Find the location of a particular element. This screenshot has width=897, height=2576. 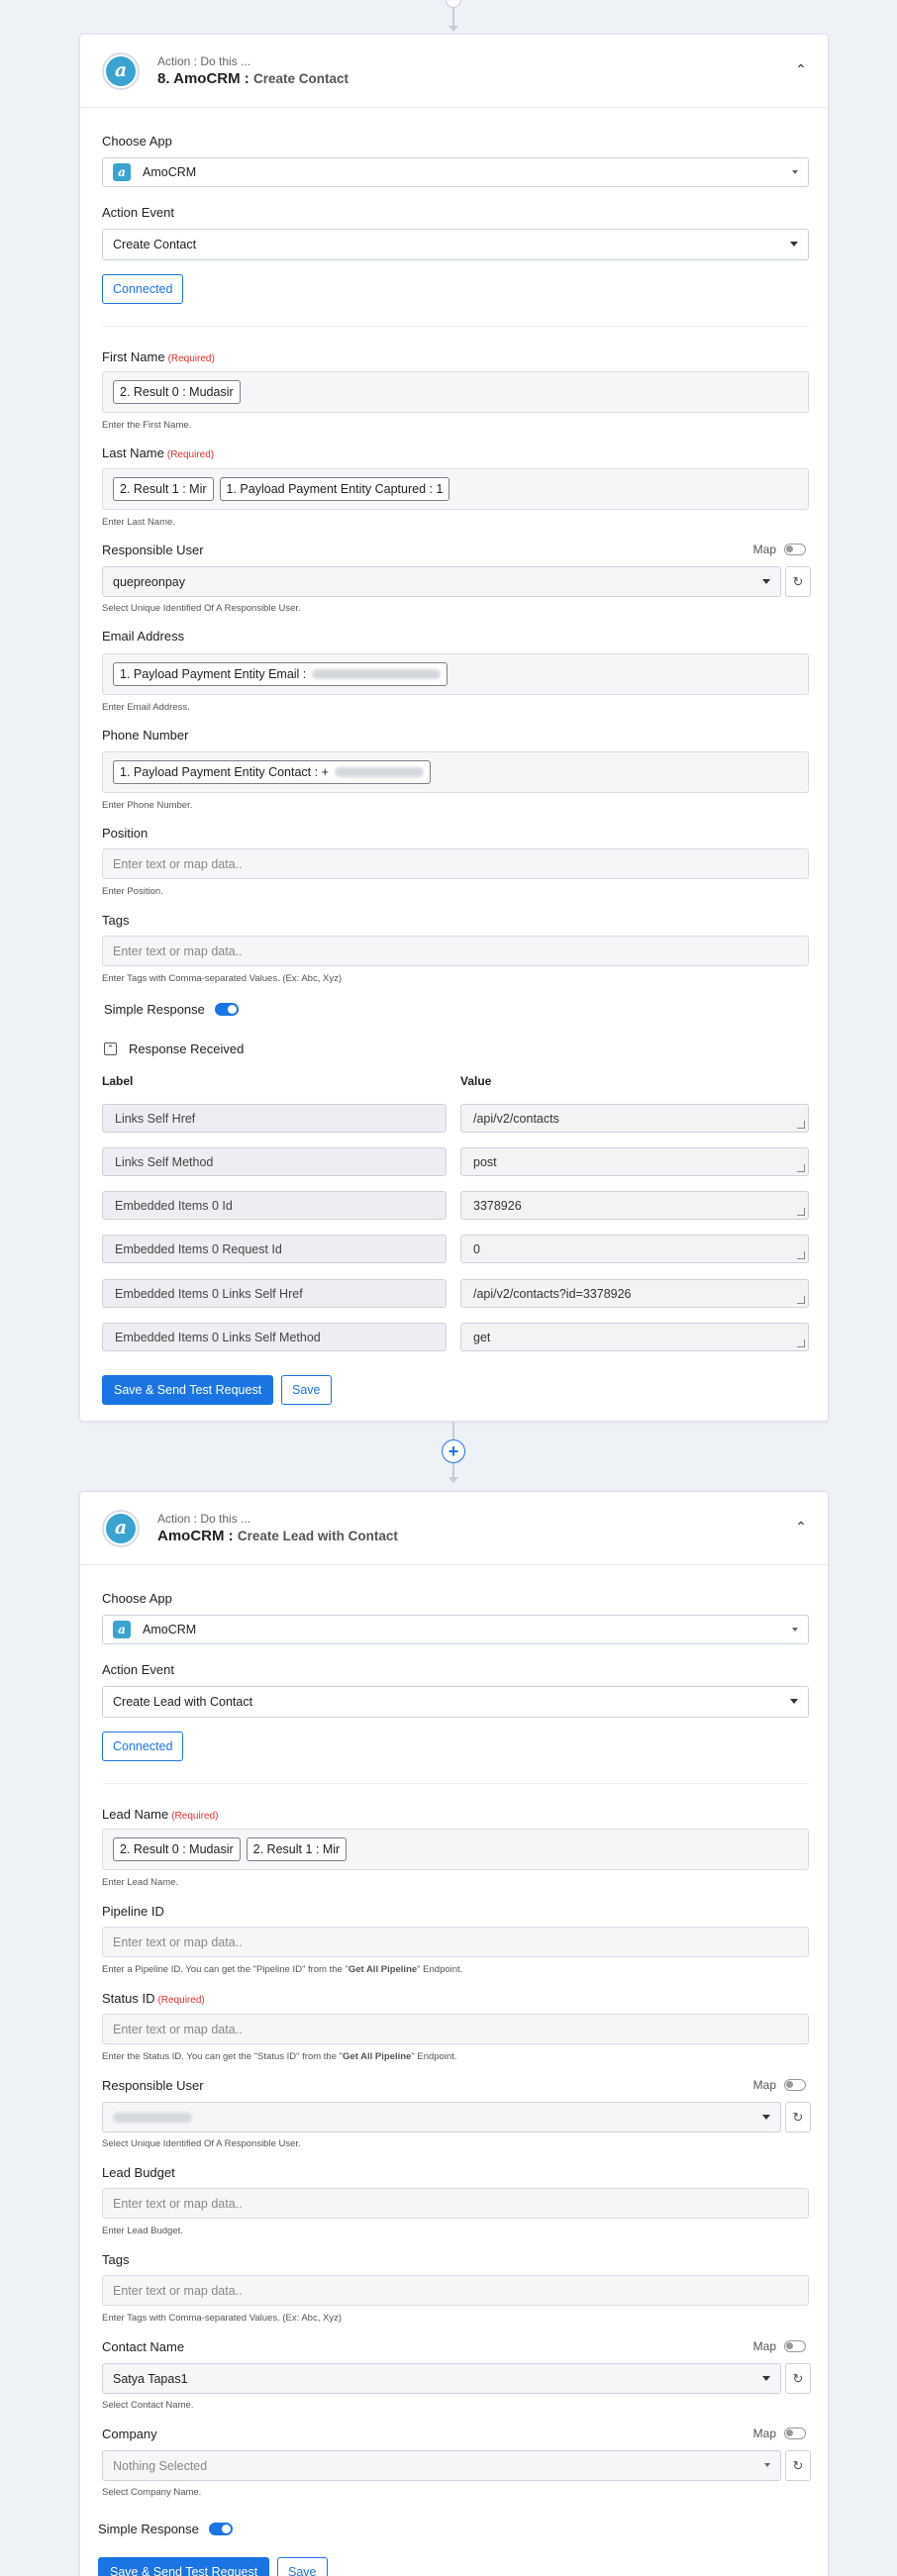

mapped-chip: 1. Payload Payment Entity Captured : 1 is located at coordinates (334, 489).